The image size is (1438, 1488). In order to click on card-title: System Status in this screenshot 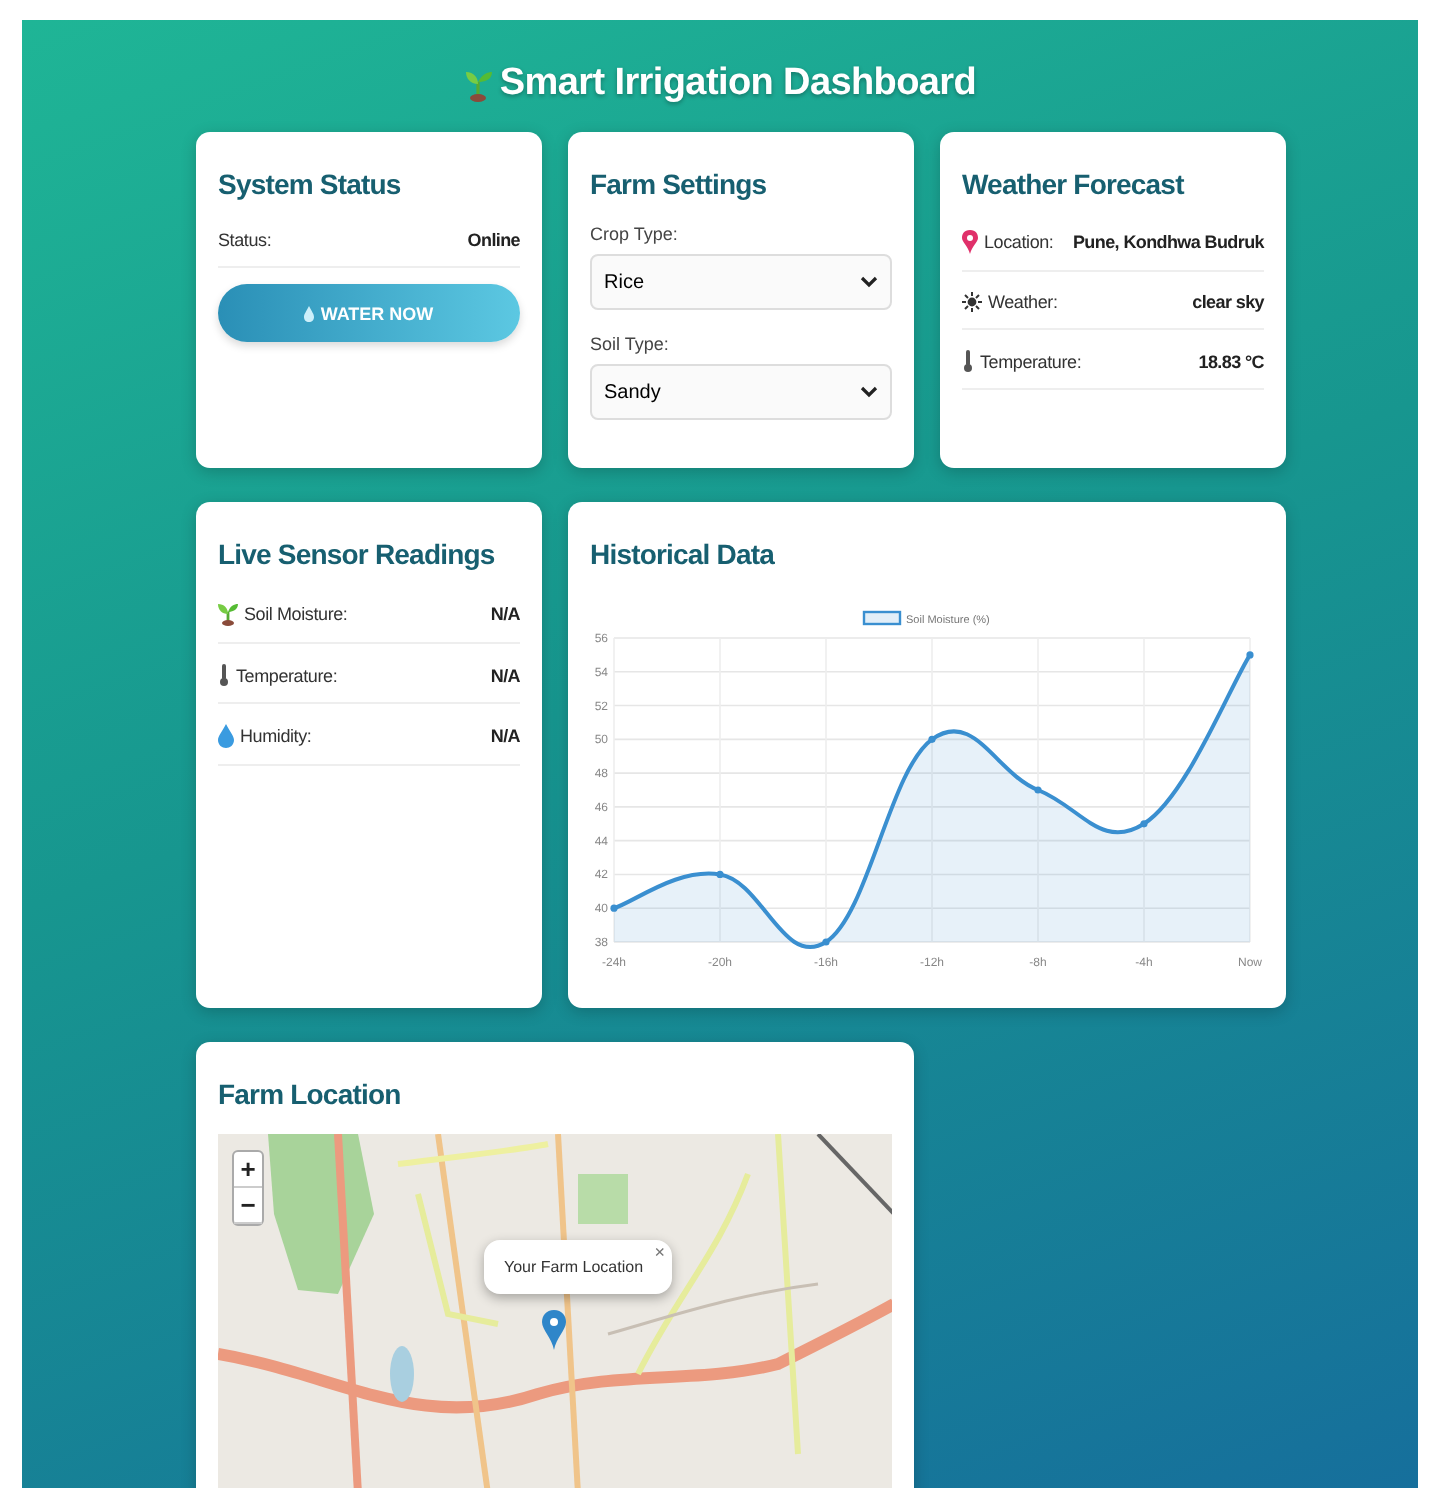, I will do `click(310, 184)`.